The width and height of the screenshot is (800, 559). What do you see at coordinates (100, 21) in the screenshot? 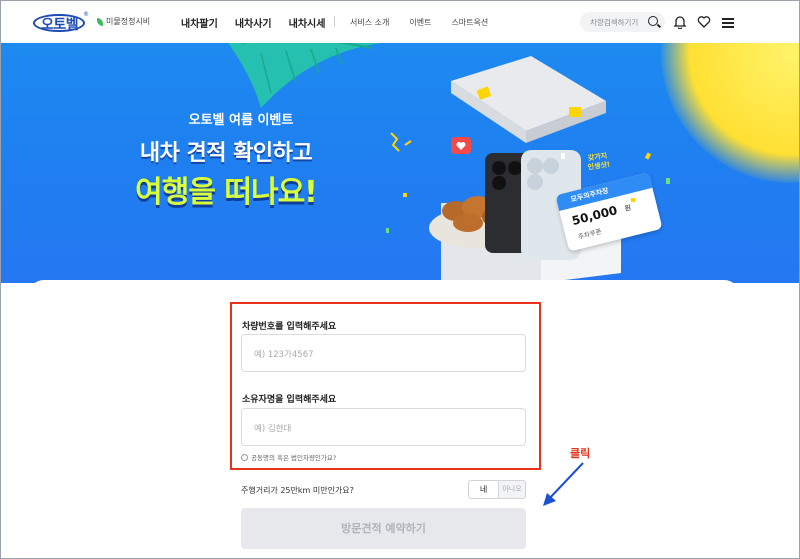
I see `leaf-icon` at bounding box center [100, 21].